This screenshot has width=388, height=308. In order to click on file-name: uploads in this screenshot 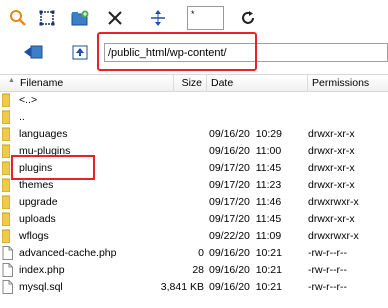, I will do `click(37, 219)`.